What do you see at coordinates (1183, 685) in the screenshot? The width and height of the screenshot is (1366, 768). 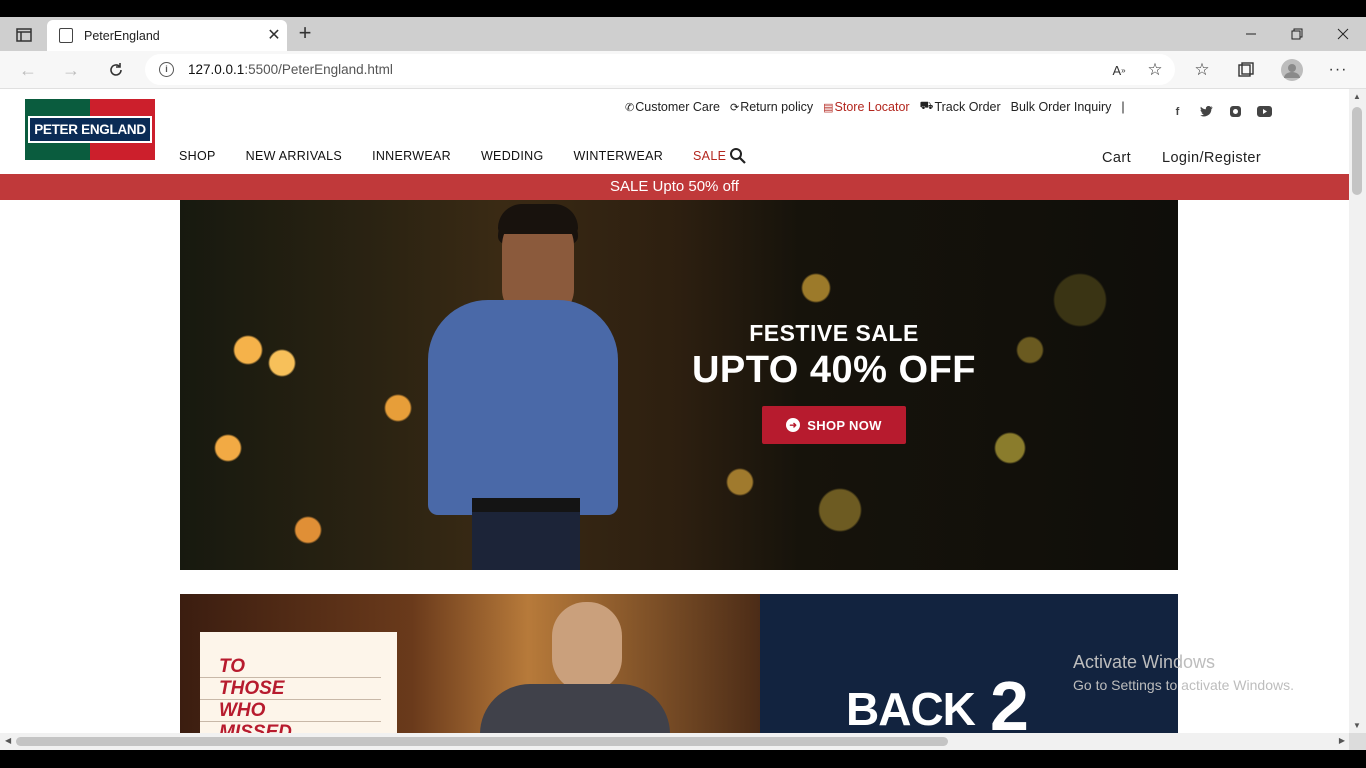 I see `activate-windows-subtitle: Go to Settings to activate Windows.` at bounding box center [1183, 685].